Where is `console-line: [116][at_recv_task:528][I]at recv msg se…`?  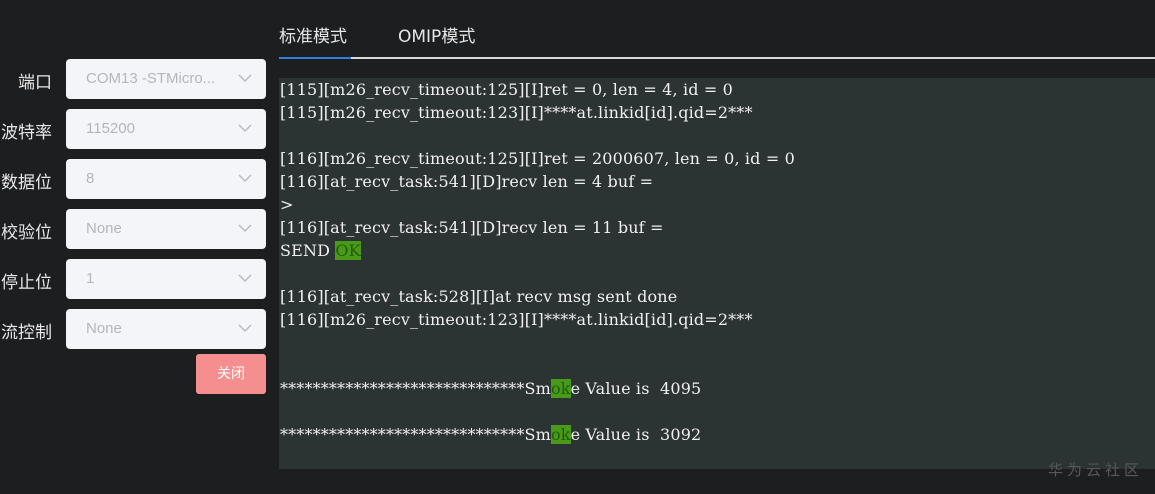 console-line: [116][at_recv_task:528][I]at recv msg se… is located at coordinates (478, 296).